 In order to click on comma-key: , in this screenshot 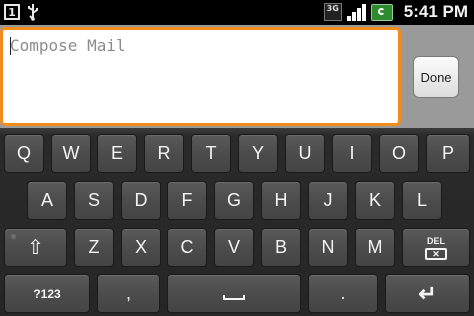, I will do `click(128, 293)`.